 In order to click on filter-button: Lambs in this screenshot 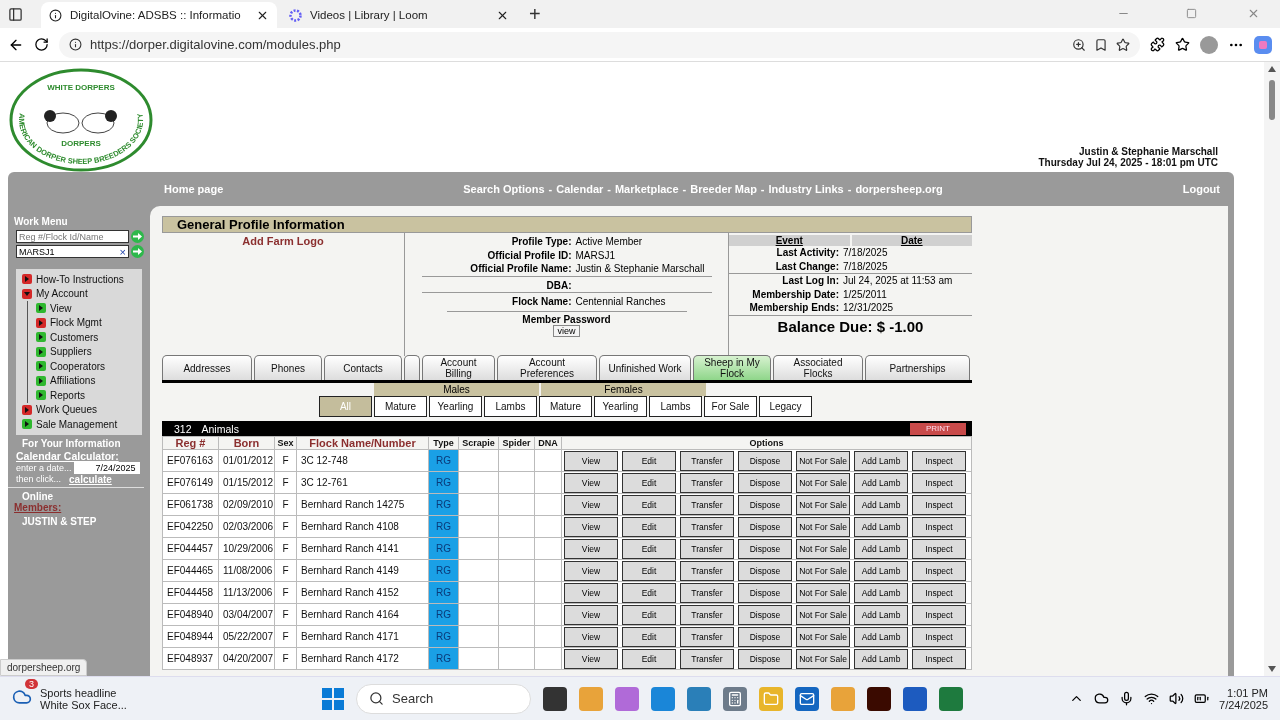, I will do `click(510, 406)`.